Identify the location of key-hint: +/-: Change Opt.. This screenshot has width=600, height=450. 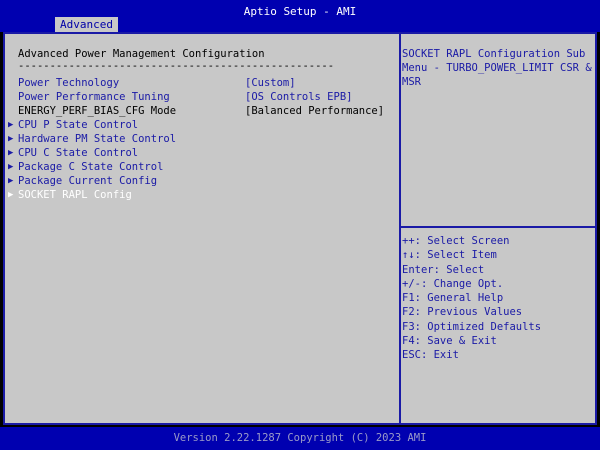
(453, 283).